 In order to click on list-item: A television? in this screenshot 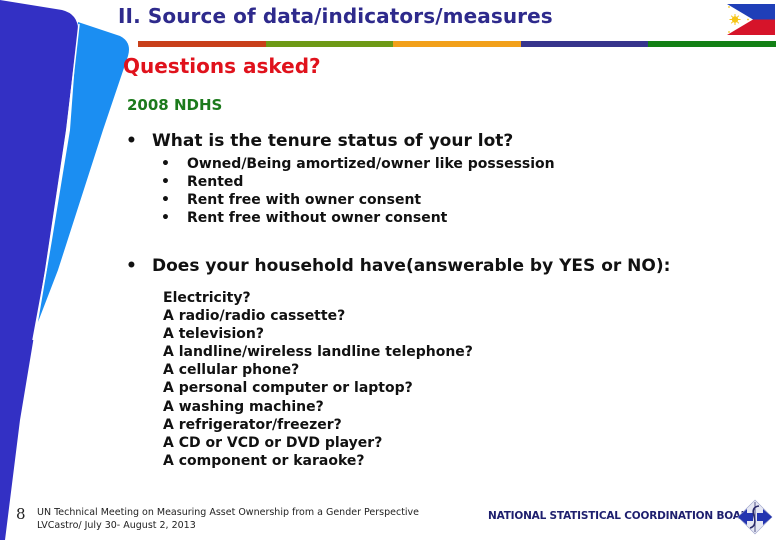, I will do `click(213, 334)`.